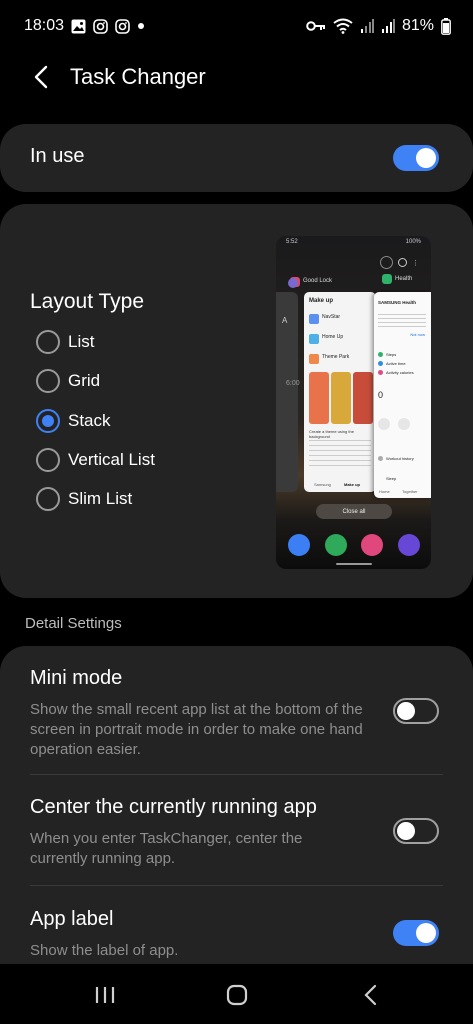  I want to click on in-use-card: In use, so click(236, 158).